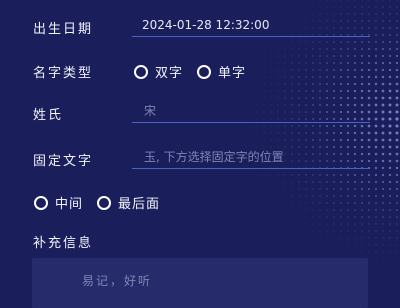  What do you see at coordinates (251, 25) in the screenshot?
I see `birth-date-field: 2024-01-28 12:32:00` at bounding box center [251, 25].